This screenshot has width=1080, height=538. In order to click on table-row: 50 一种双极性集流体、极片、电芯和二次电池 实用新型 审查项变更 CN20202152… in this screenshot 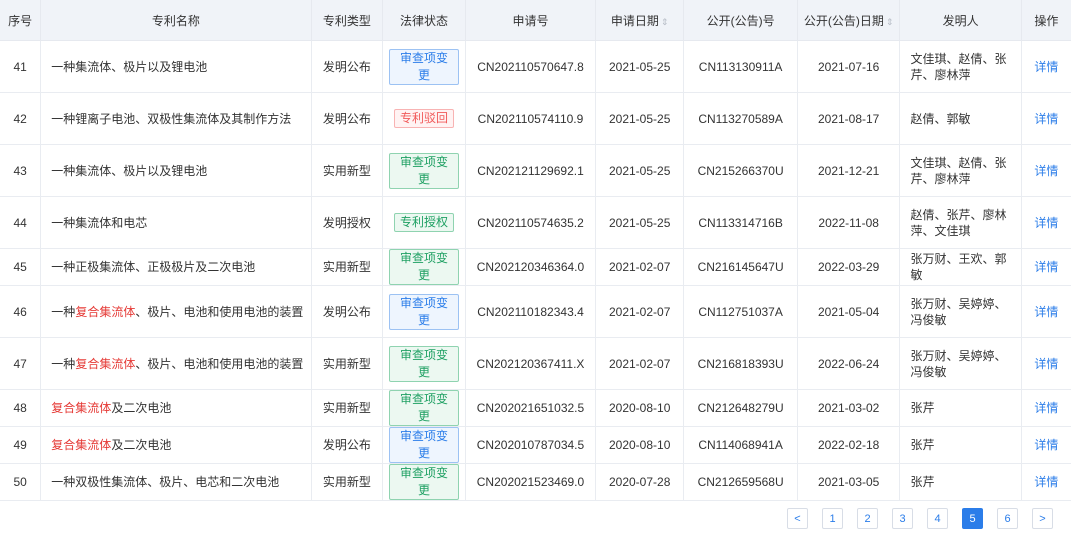, I will do `click(535, 482)`.